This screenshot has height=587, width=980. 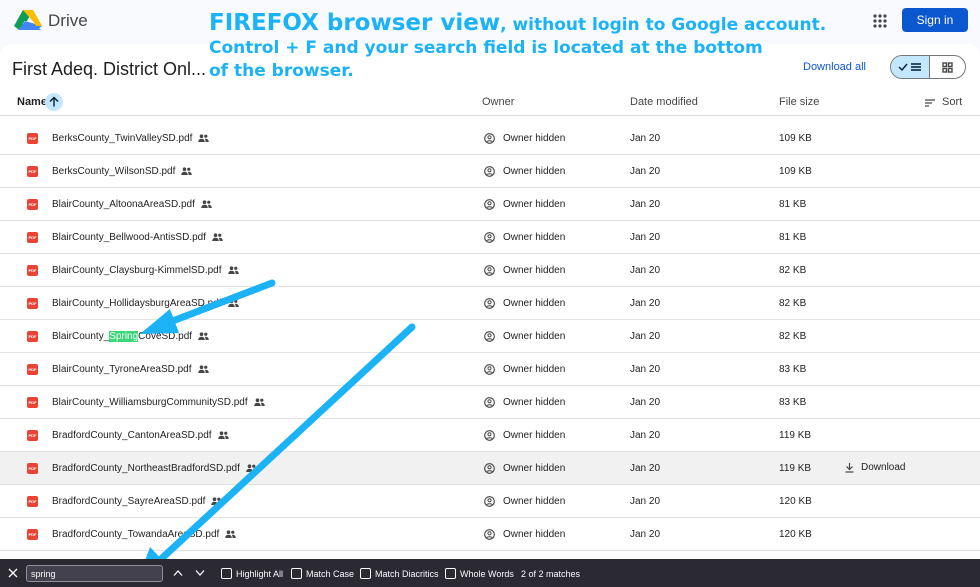 I want to click on file-name-prefix: BlairCounty_, so click(x=81, y=336).